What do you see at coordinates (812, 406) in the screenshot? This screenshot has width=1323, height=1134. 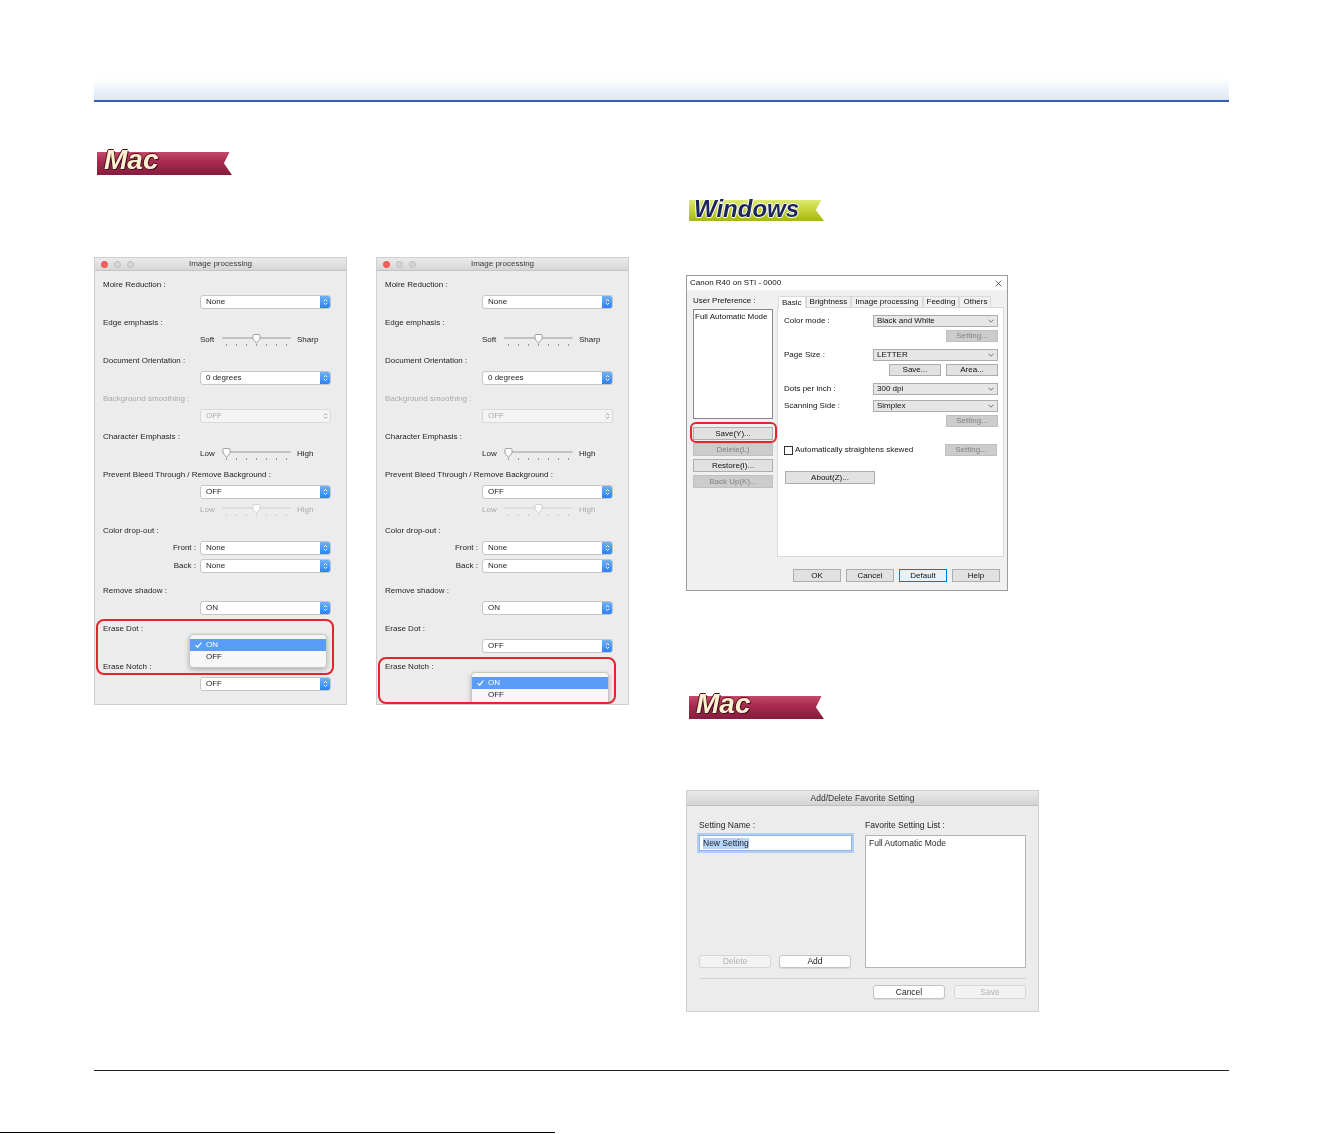 I see `field-label: Scanning Side :` at bounding box center [812, 406].